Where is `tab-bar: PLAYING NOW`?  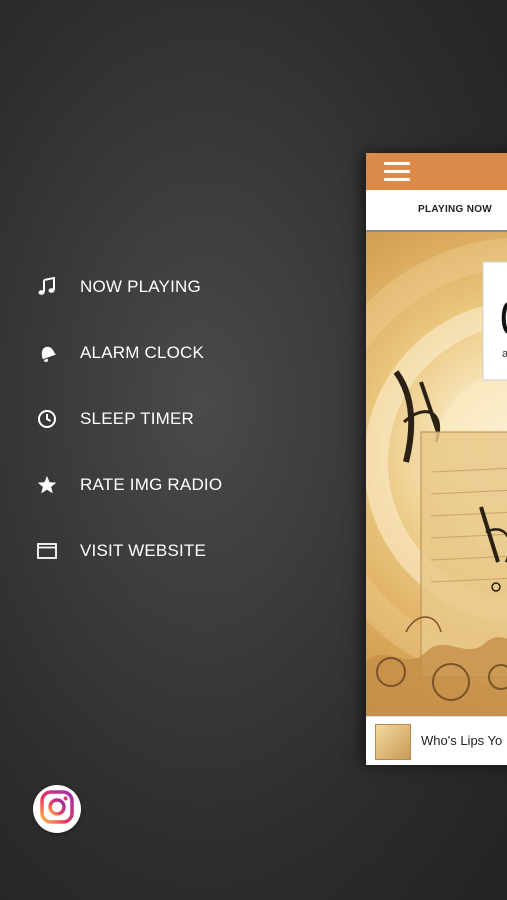 tab-bar: PLAYING NOW is located at coordinates (436, 211).